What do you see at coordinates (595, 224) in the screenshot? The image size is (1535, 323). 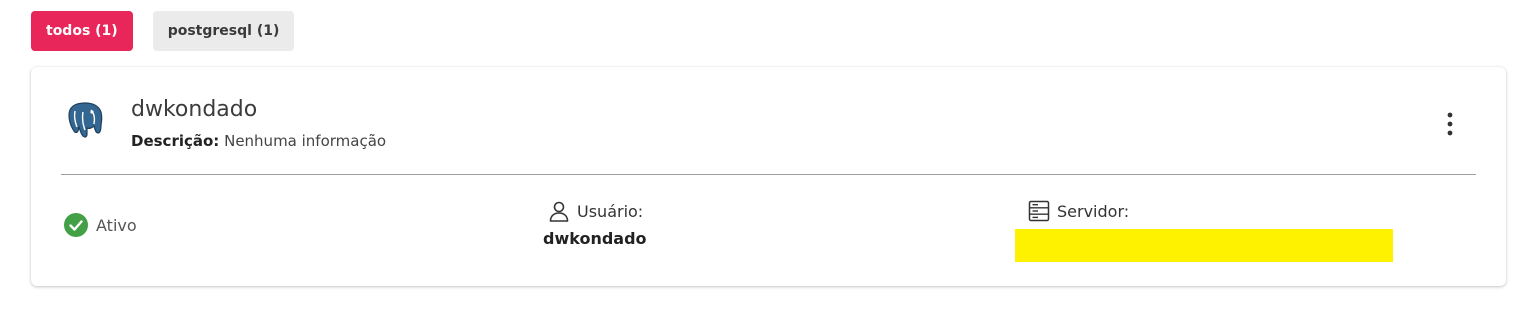 I see `user-info: Usuário: dwkondado` at bounding box center [595, 224].